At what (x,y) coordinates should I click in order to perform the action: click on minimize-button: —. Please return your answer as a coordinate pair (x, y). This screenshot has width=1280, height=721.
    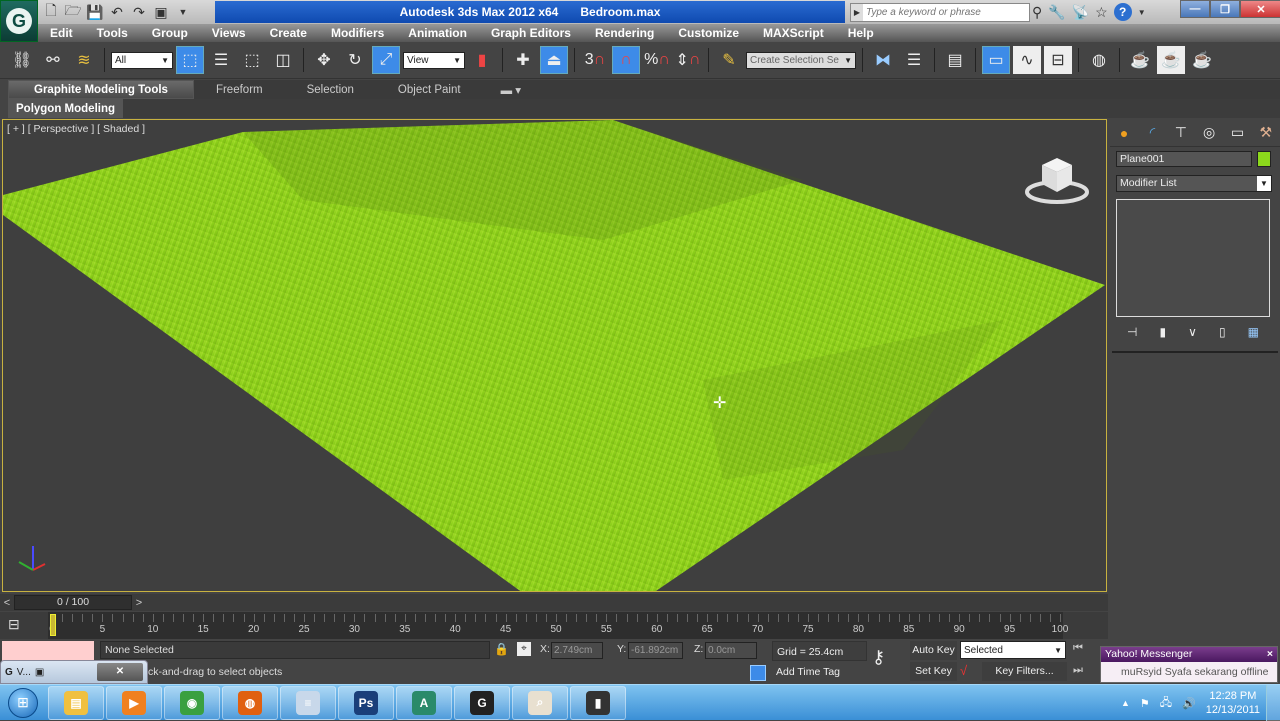
    Looking at the image, I should click on (1195, 9).